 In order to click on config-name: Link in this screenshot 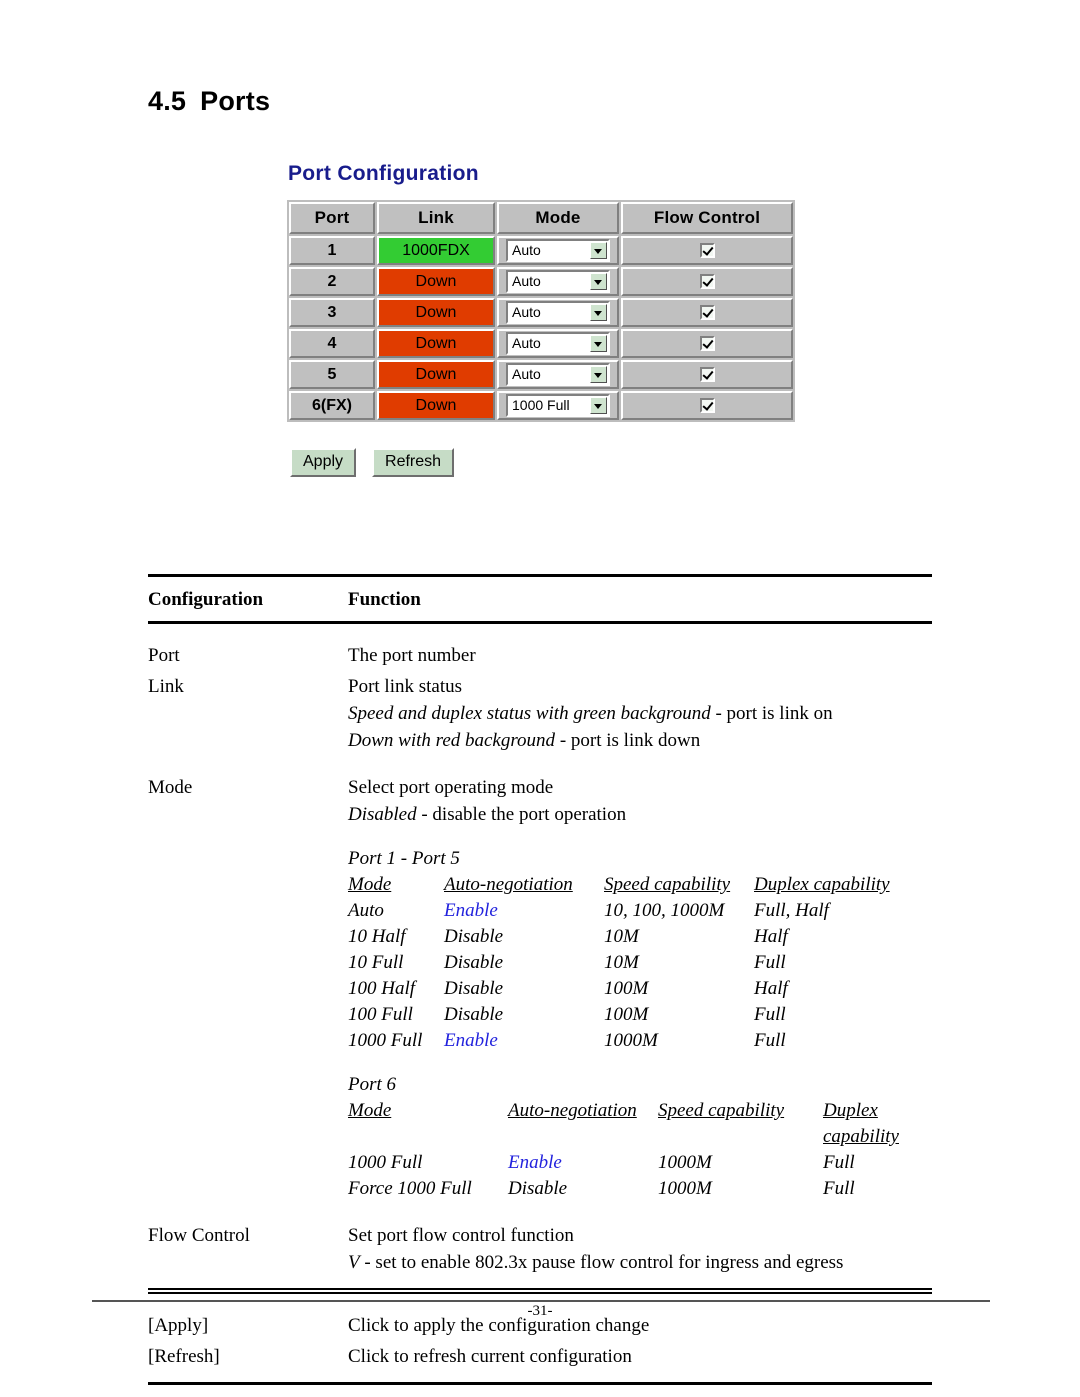, I will do `click(166, 686)`.